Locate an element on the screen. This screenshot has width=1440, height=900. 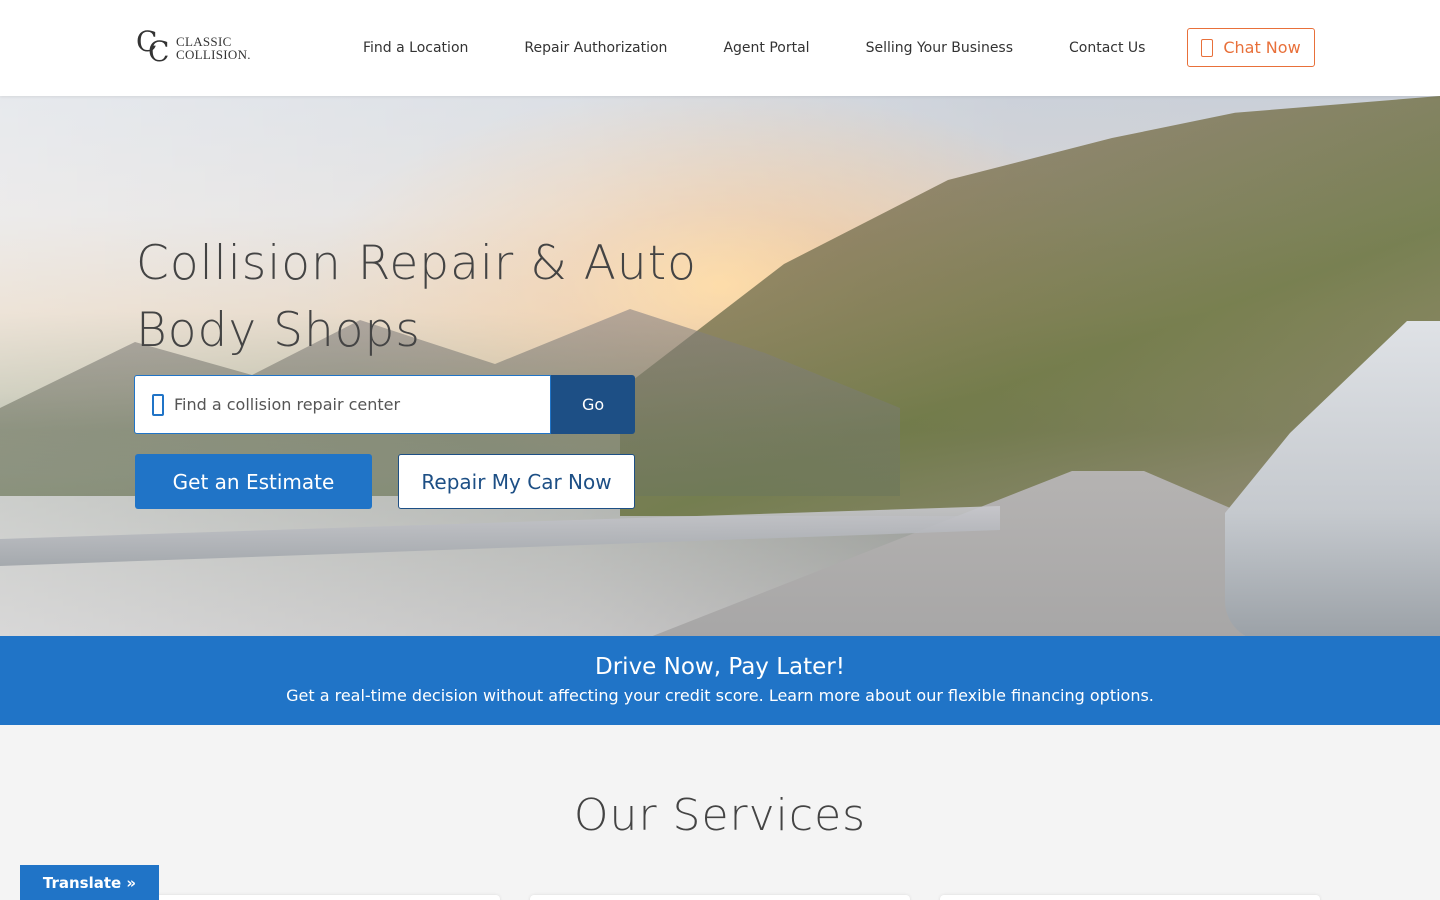
classic-collision-logo: CC CLASSIC COLLISION. is located at coordinates (201, 46).